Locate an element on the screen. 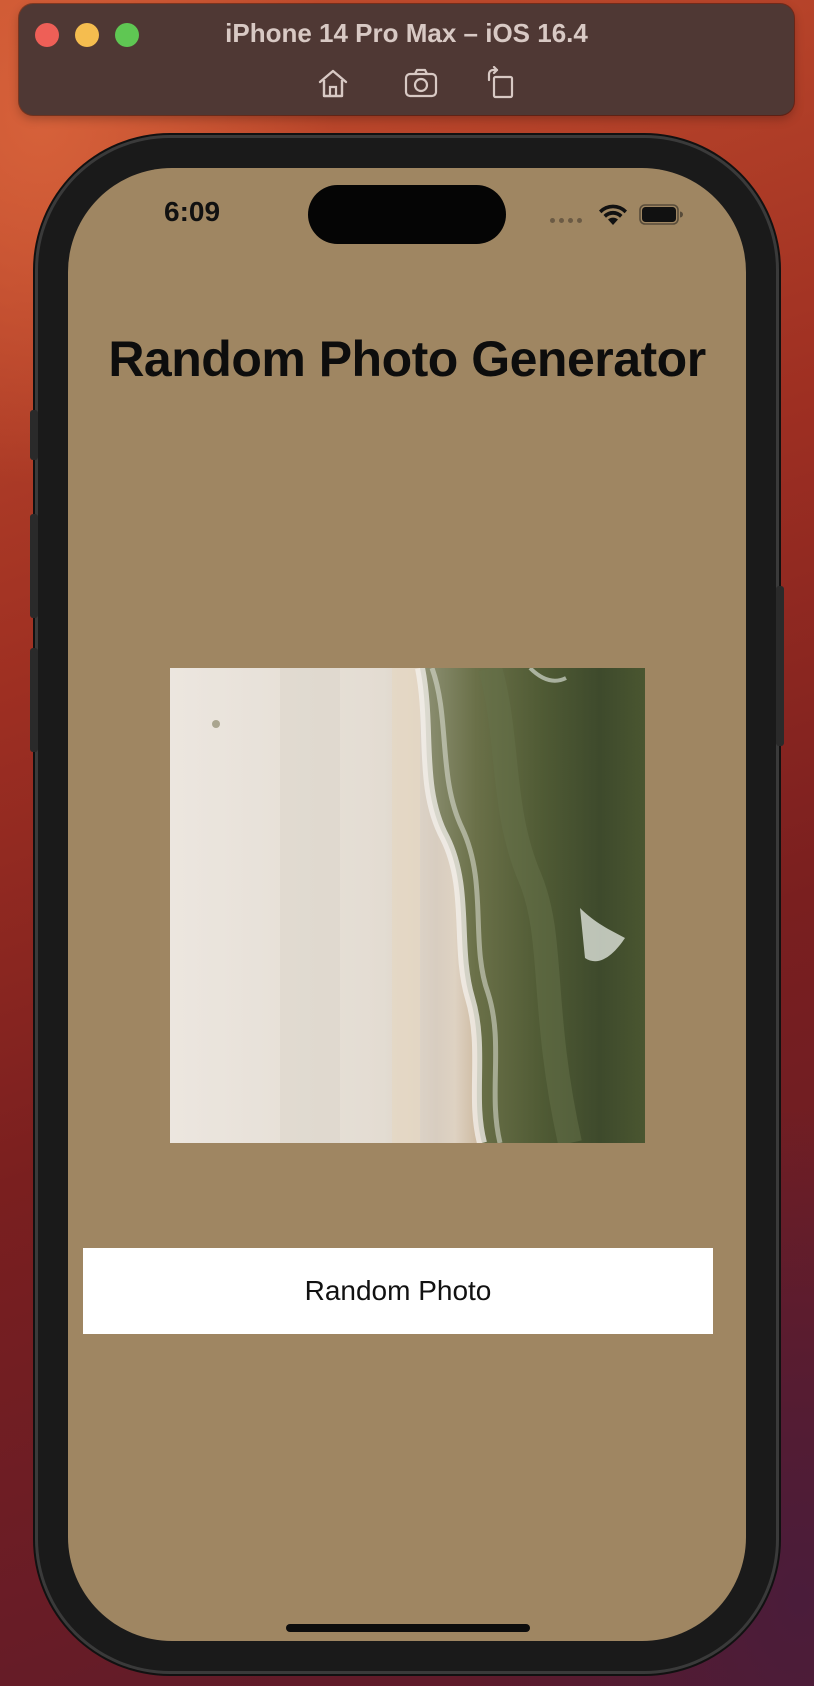 Image resolution: width=814 pixels, height=1686 pixels. wifi-icon is located at coordinates (613, 214).